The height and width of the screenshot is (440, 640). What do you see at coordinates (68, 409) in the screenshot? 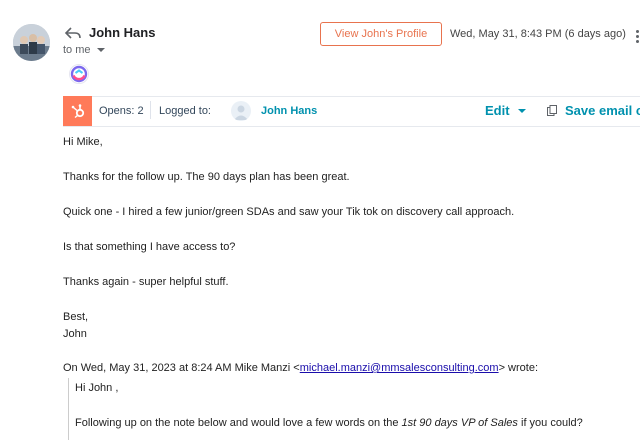
I see `quote-border` at bounding box center [68, 409].